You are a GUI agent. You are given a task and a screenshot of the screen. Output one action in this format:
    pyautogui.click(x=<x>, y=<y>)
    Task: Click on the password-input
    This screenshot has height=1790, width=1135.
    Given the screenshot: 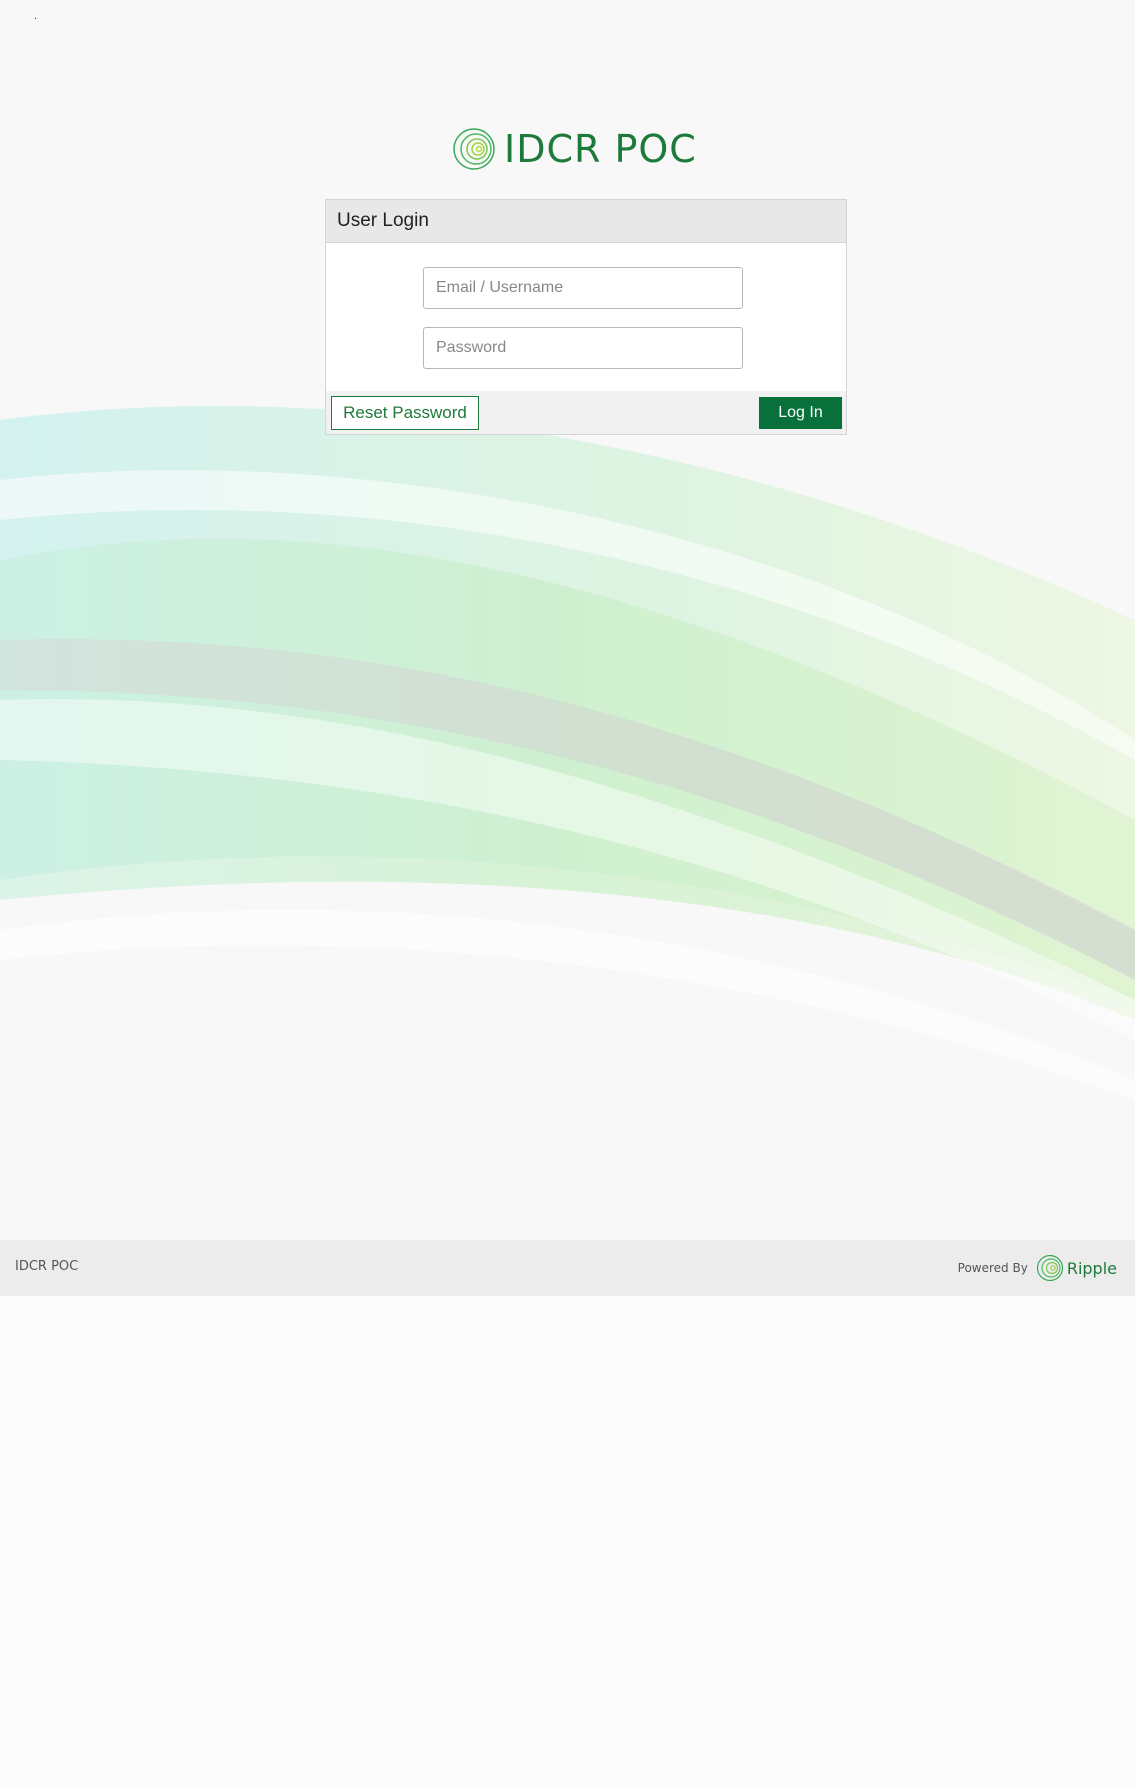 What is the action you would take?
    pyautogui.click(x=583, y=348)
    